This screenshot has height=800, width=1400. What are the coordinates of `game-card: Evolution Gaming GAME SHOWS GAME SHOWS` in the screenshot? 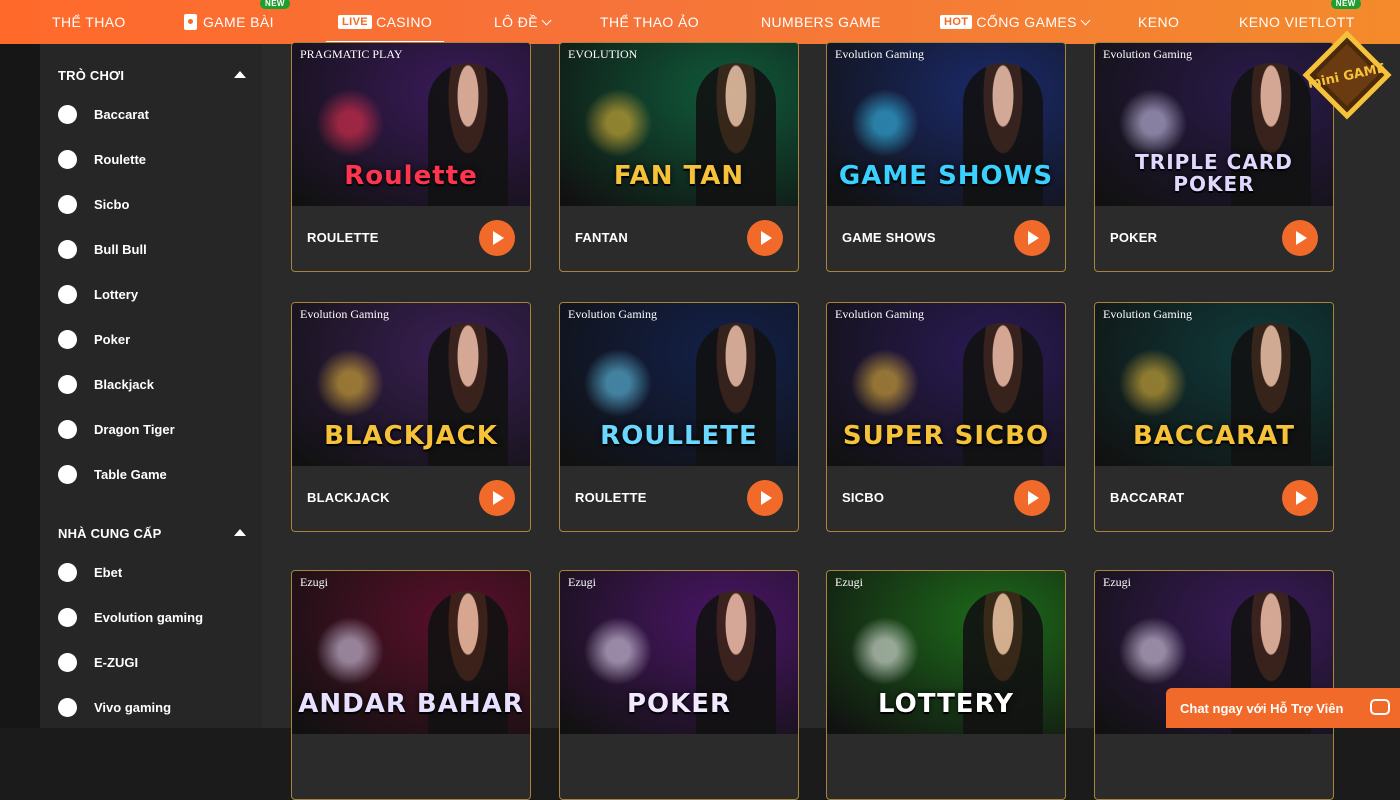 It's located at (946, 157).